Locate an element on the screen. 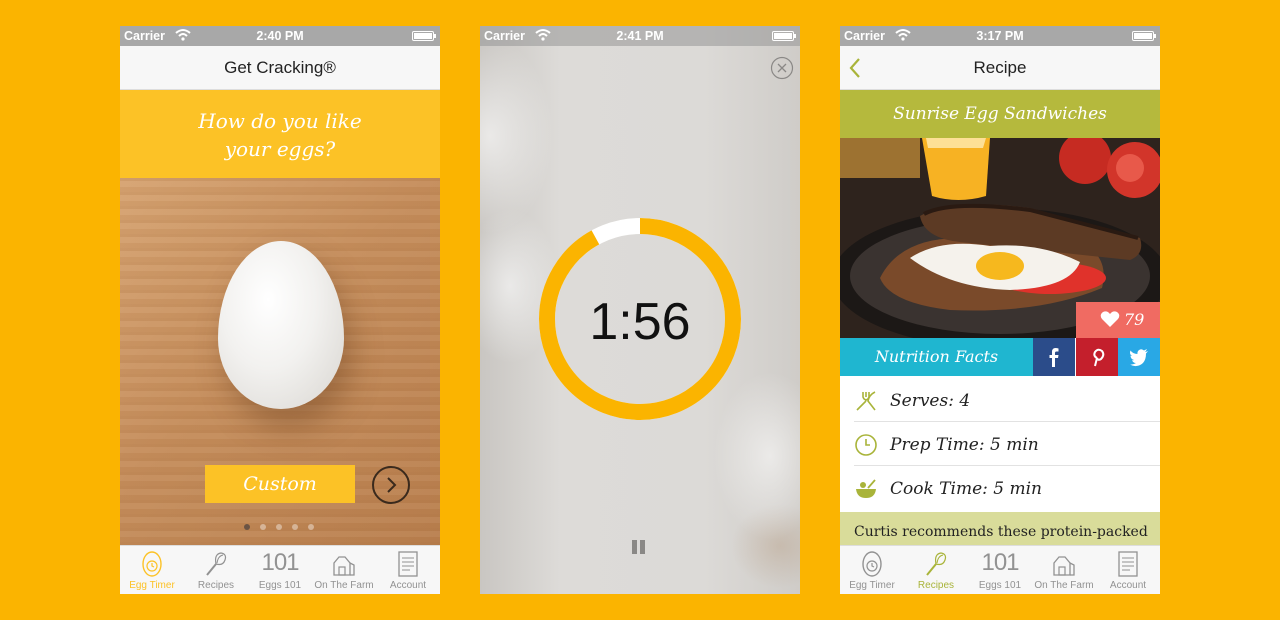 Image resolution: width=1280 pixels, height=620 pixels. status-bar: Carrier 2:40 PM is located at coordinates (280, 36).